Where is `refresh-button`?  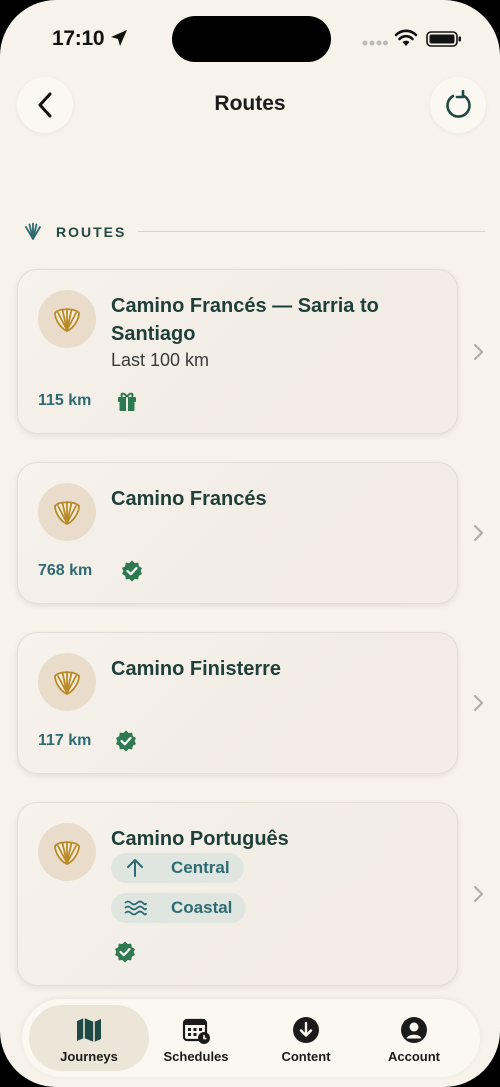 refresh-button is located at coordinates (458, 105).